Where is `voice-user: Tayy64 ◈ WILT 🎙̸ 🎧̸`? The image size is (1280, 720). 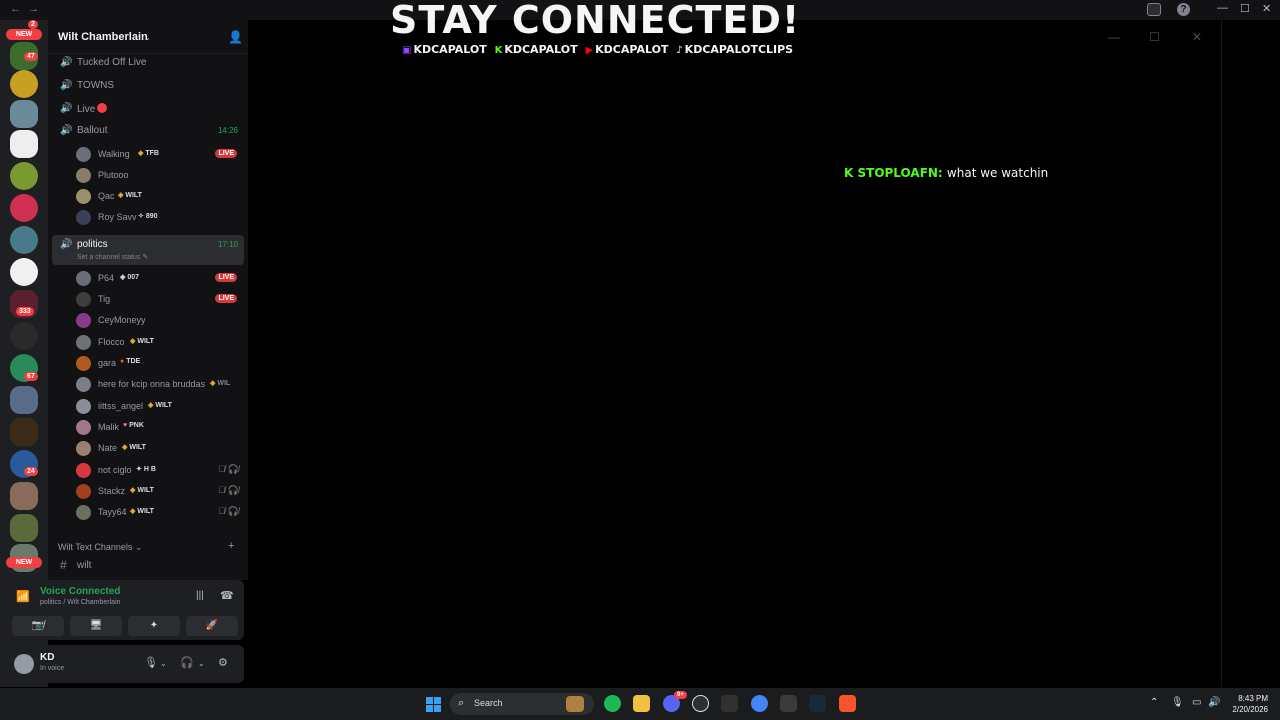 voice-user: Tayy64 ◈ WILT 🎙̸ 🎧̸ is located at coordinates (158, 512).